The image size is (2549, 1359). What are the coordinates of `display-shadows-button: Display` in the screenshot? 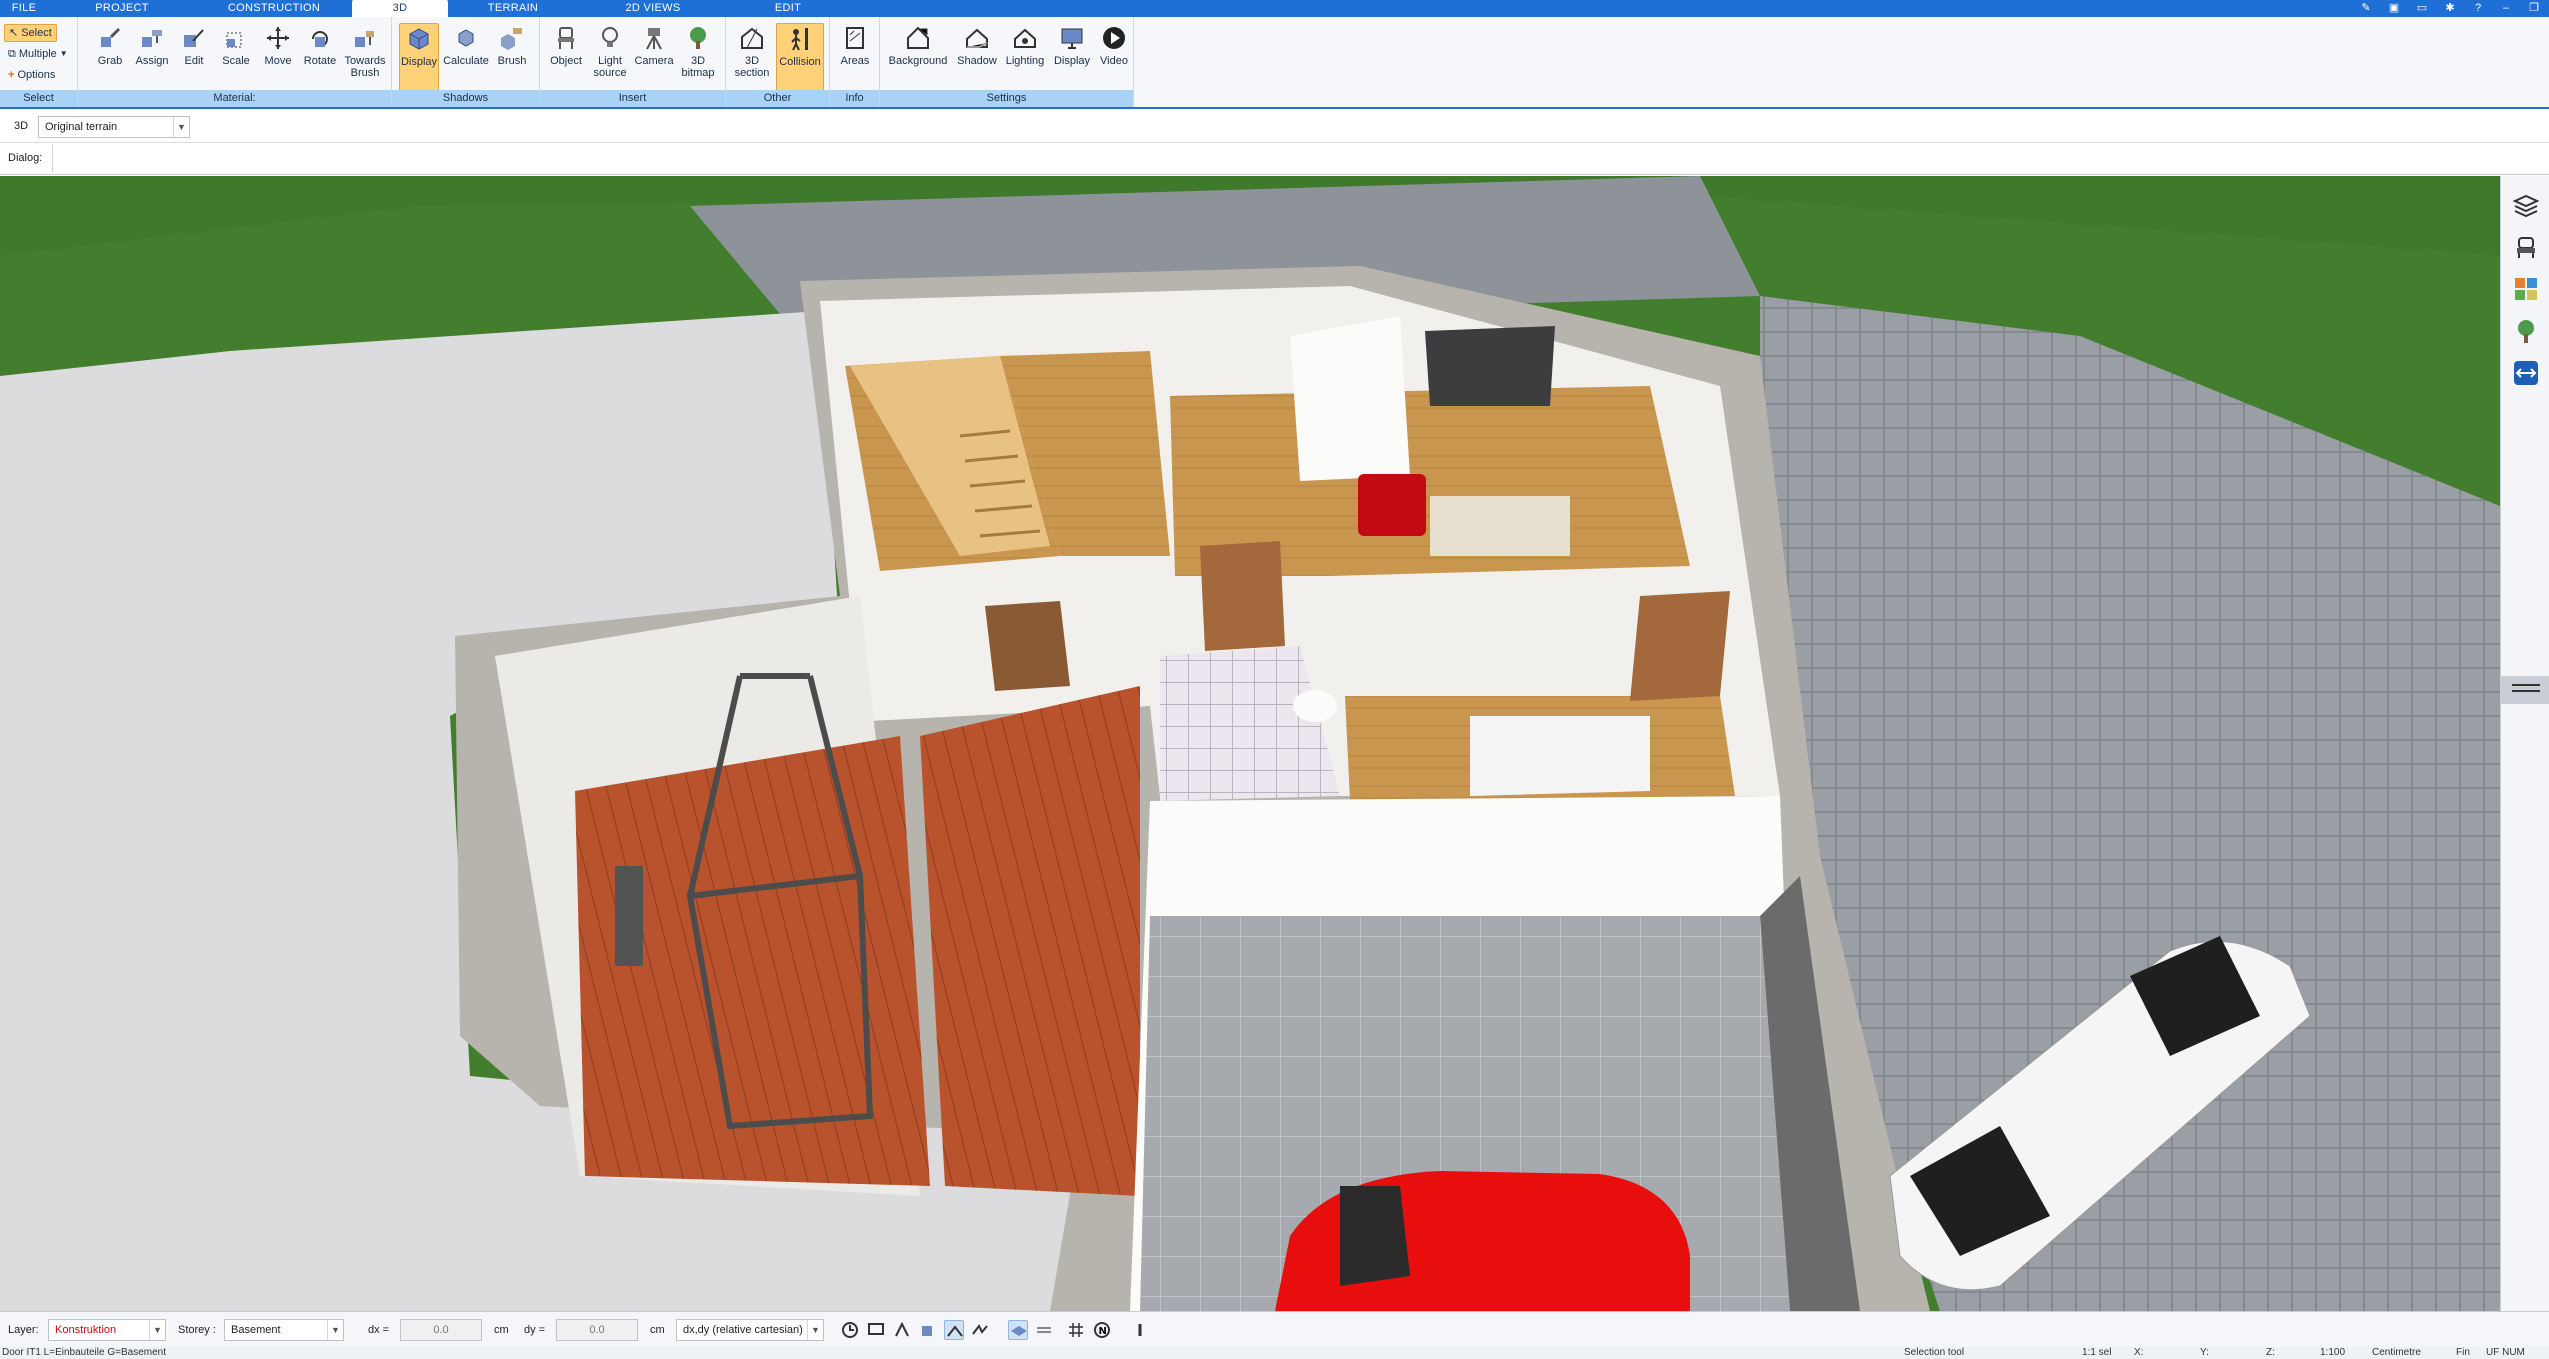 It's located at (419, 57).